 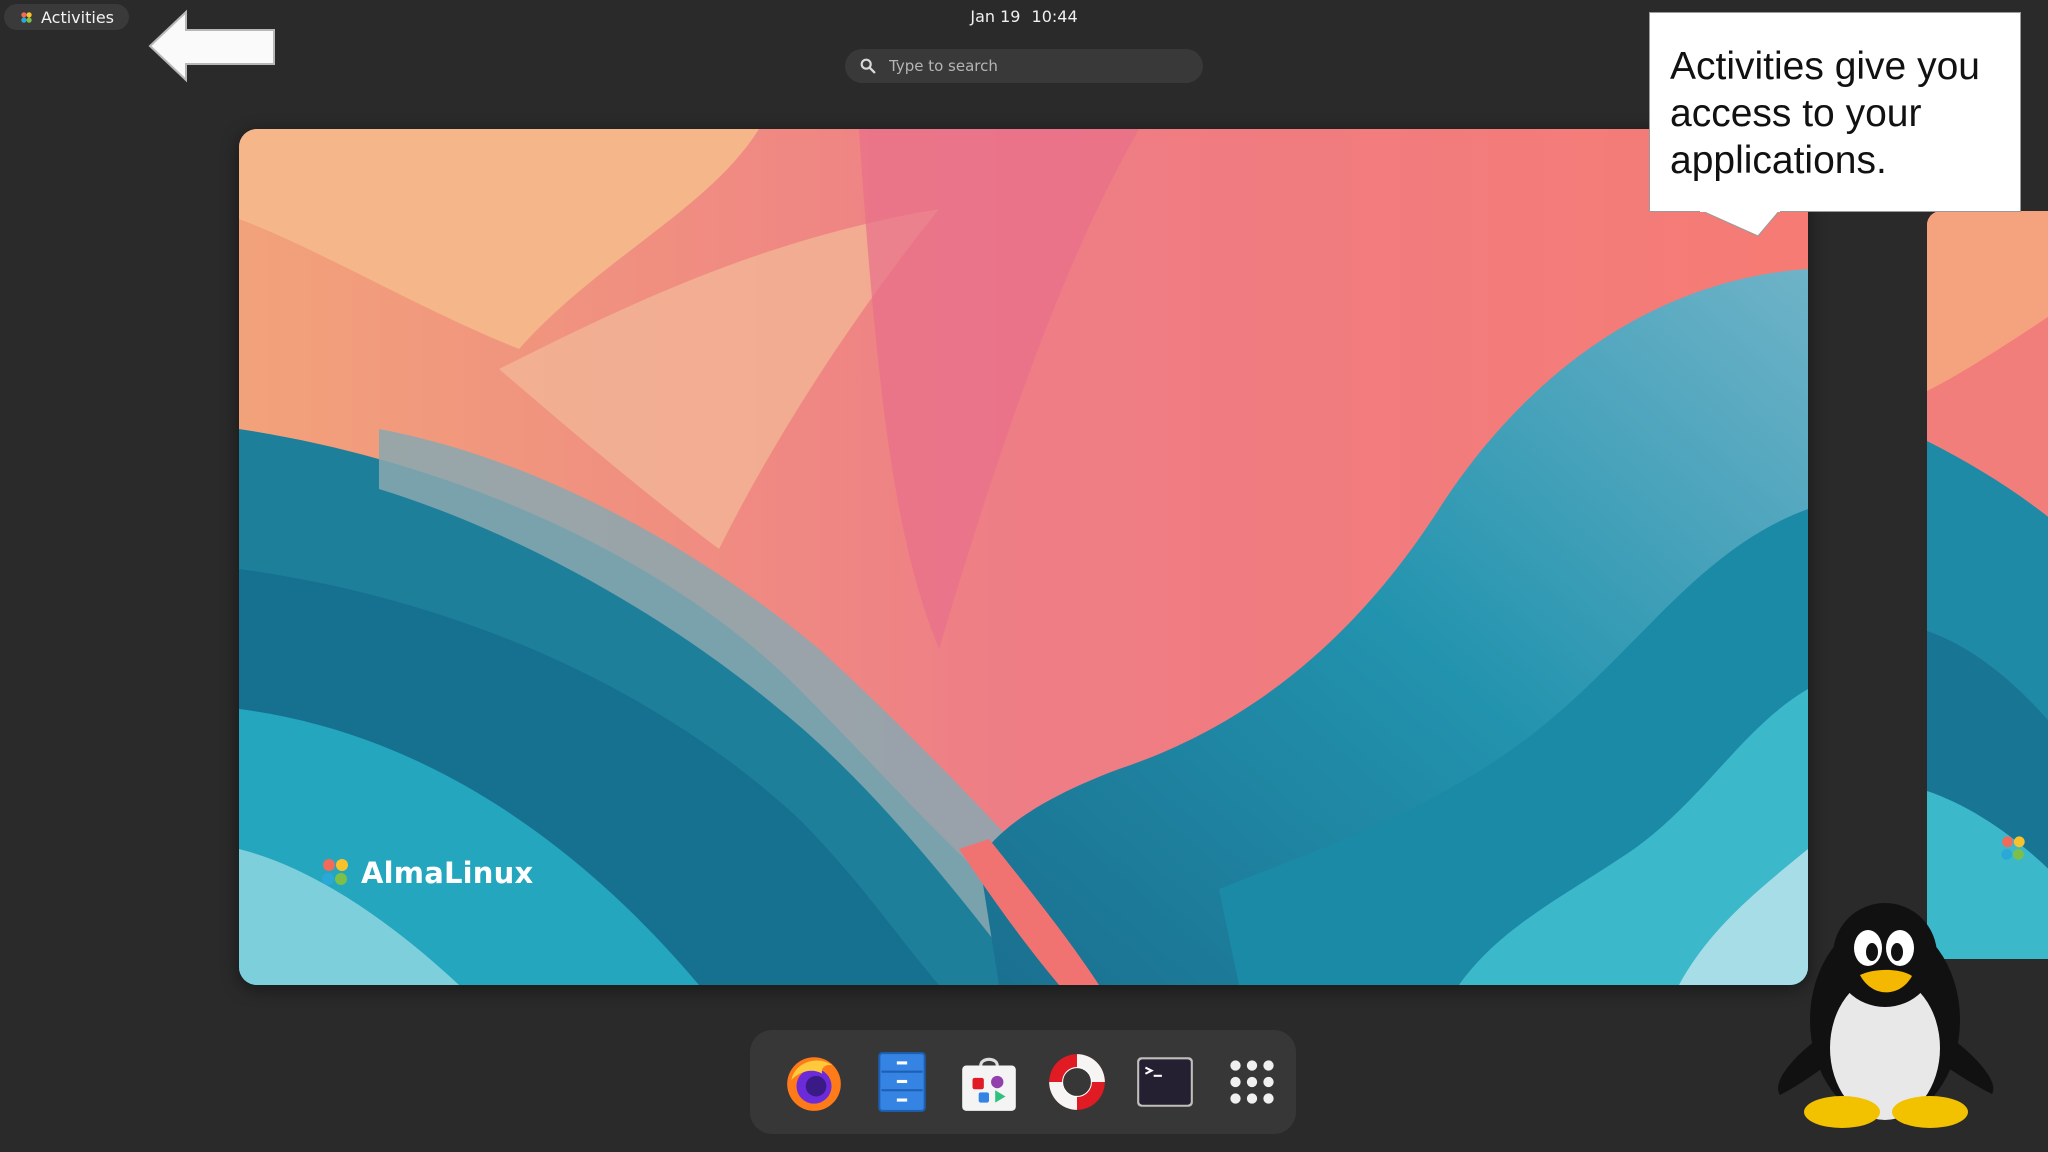 I want to click on workspace-thumbnail-next, so click(x=1987, y=585).